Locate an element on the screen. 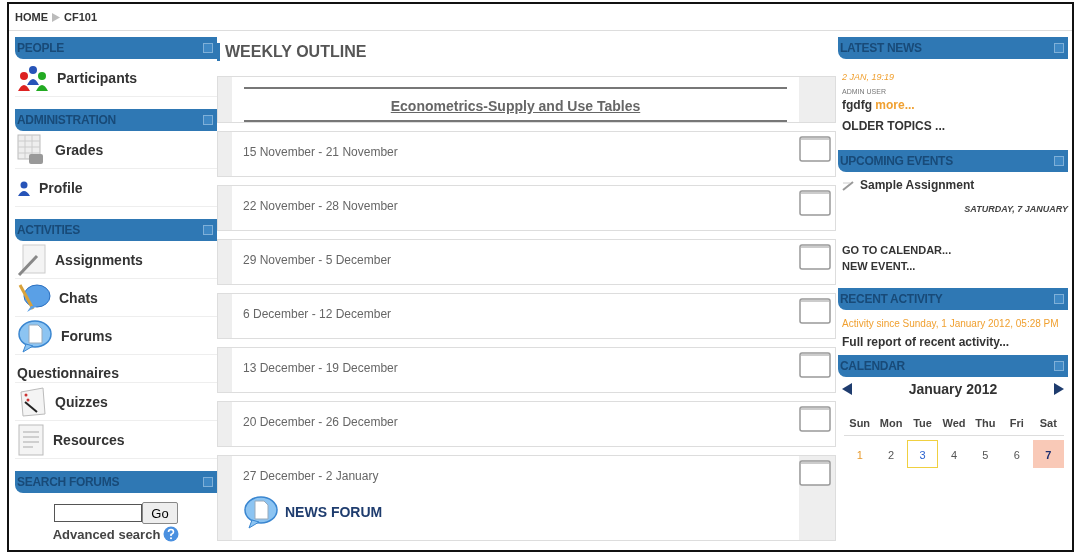 Image resolution: width=1076 pixels, height=554 pixels. help-icon is located at coordinates (171, 534).